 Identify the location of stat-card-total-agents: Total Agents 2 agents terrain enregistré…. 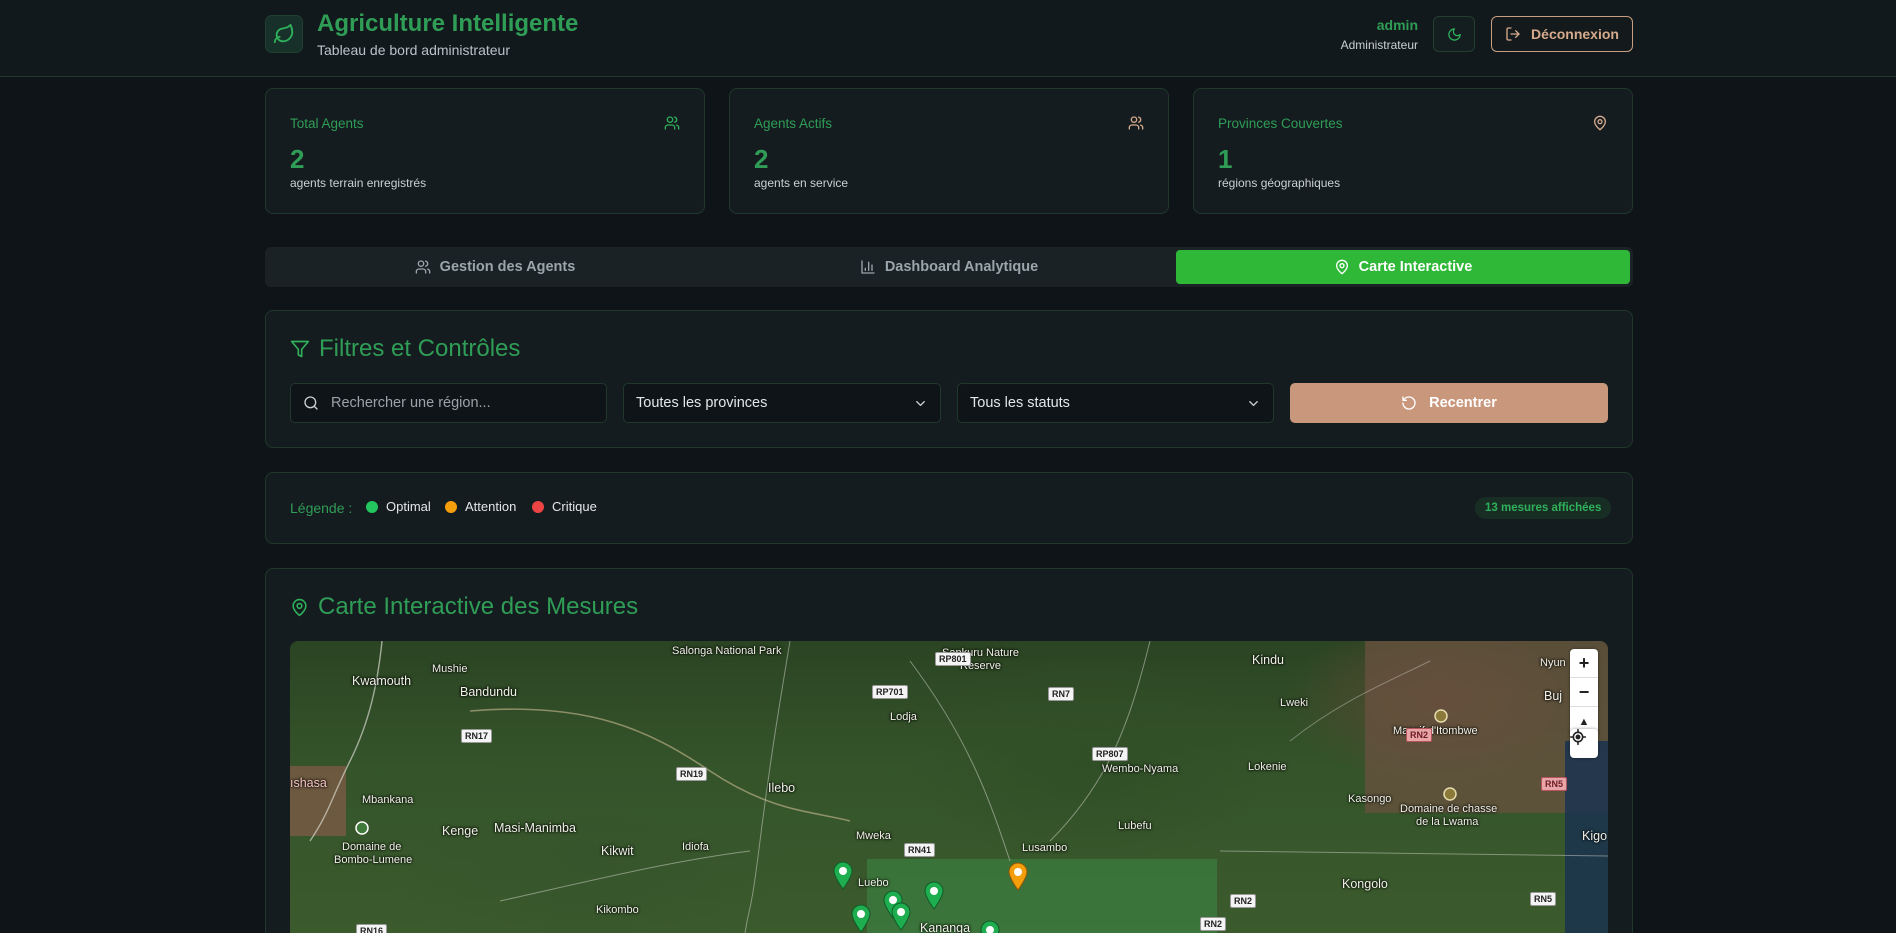
(485, 151).